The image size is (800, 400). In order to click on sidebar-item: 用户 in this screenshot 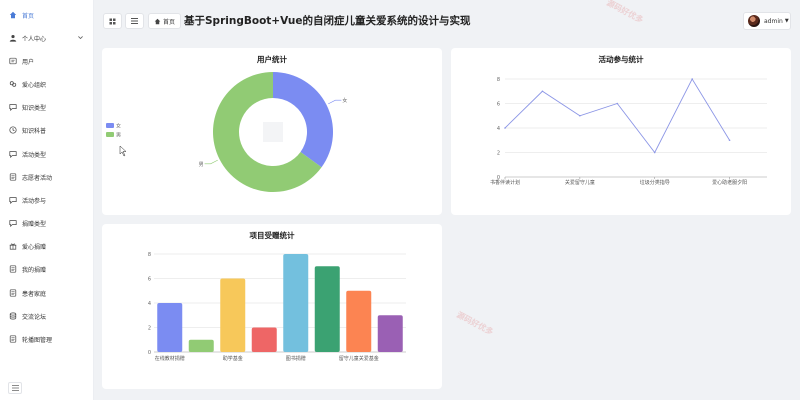, I will do `click(47, 61)`.